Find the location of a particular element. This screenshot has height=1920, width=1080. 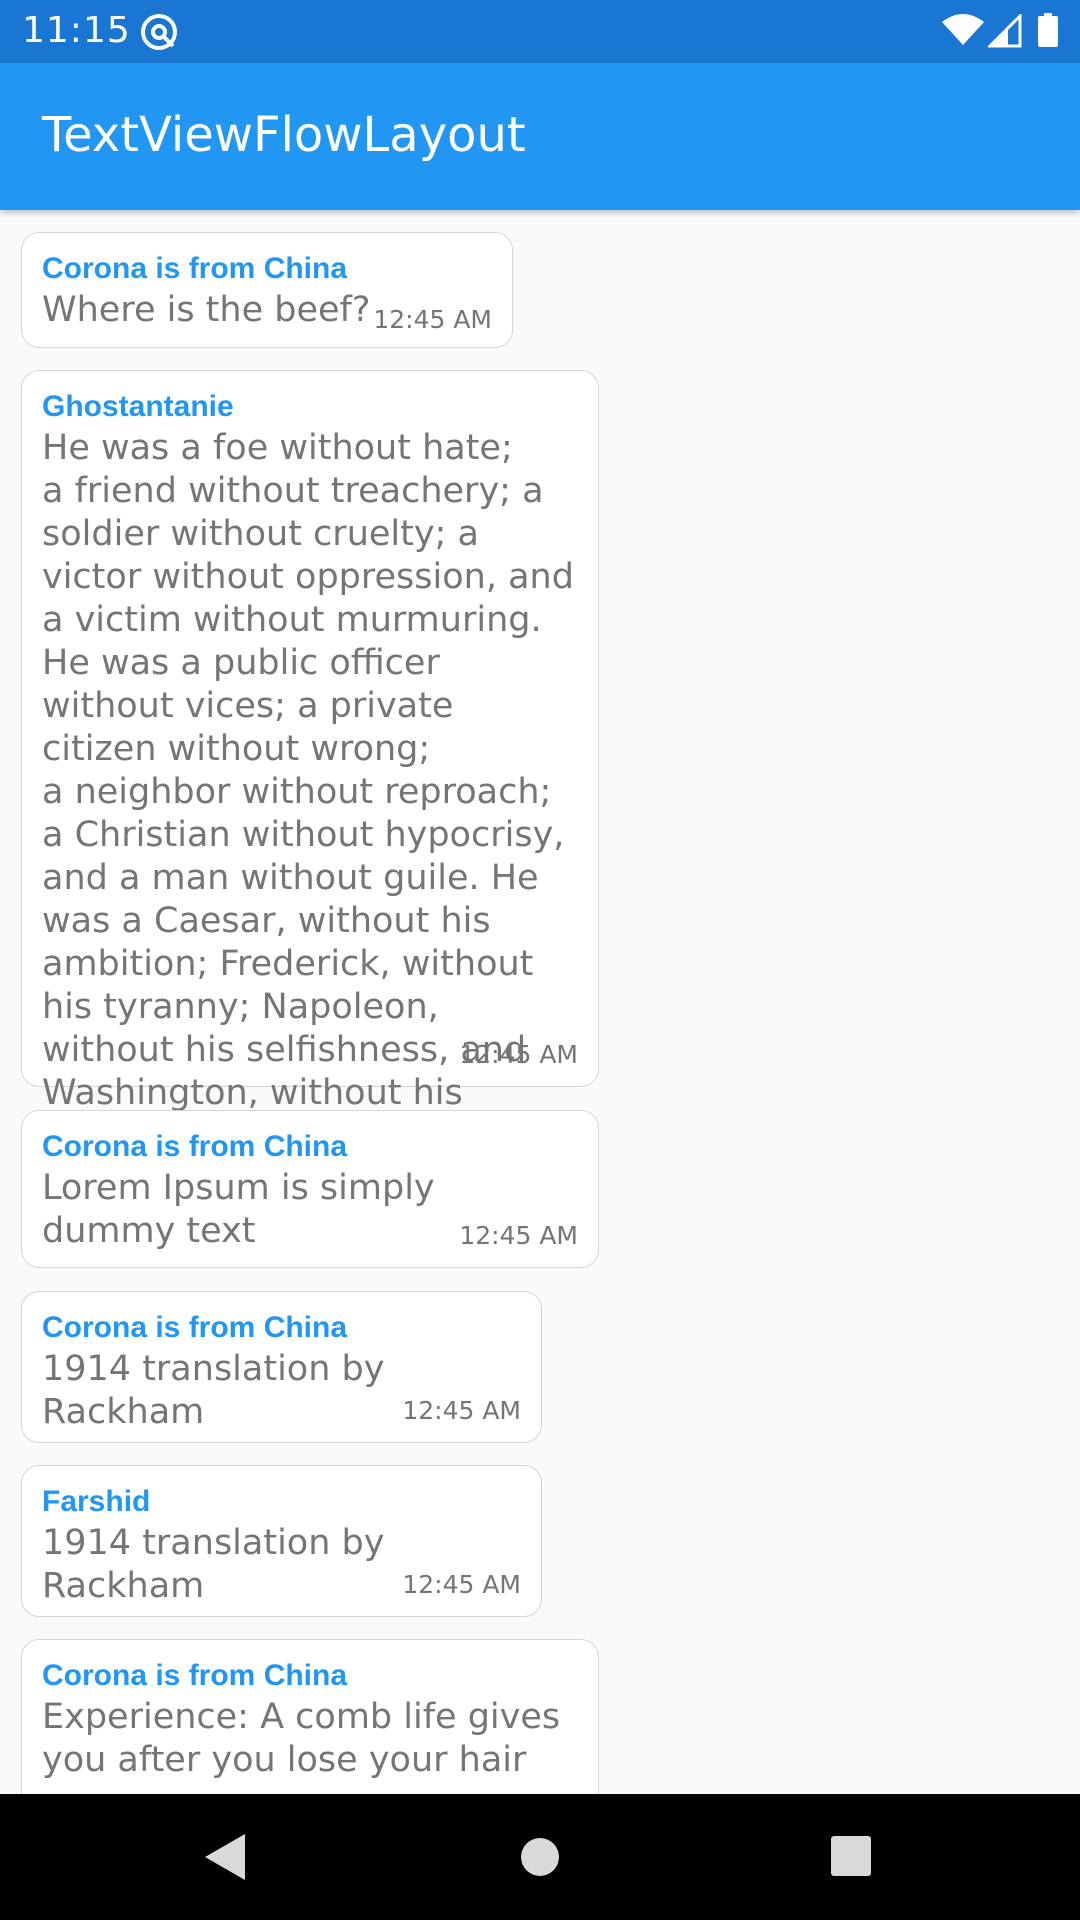

recents-icon is located at coordinates (851, 1856).